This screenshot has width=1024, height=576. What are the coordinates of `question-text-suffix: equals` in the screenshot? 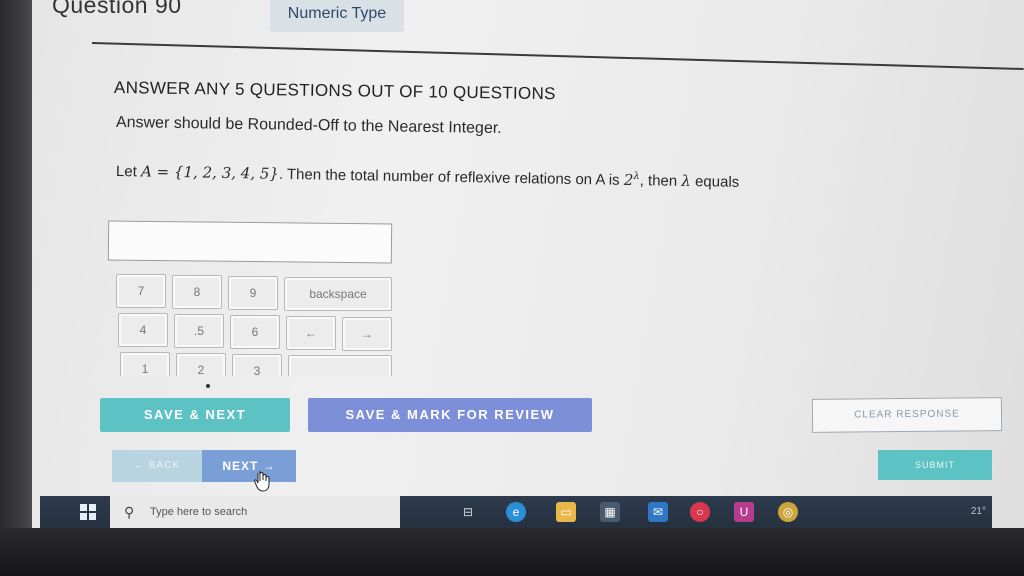 It's located at (715, 182).